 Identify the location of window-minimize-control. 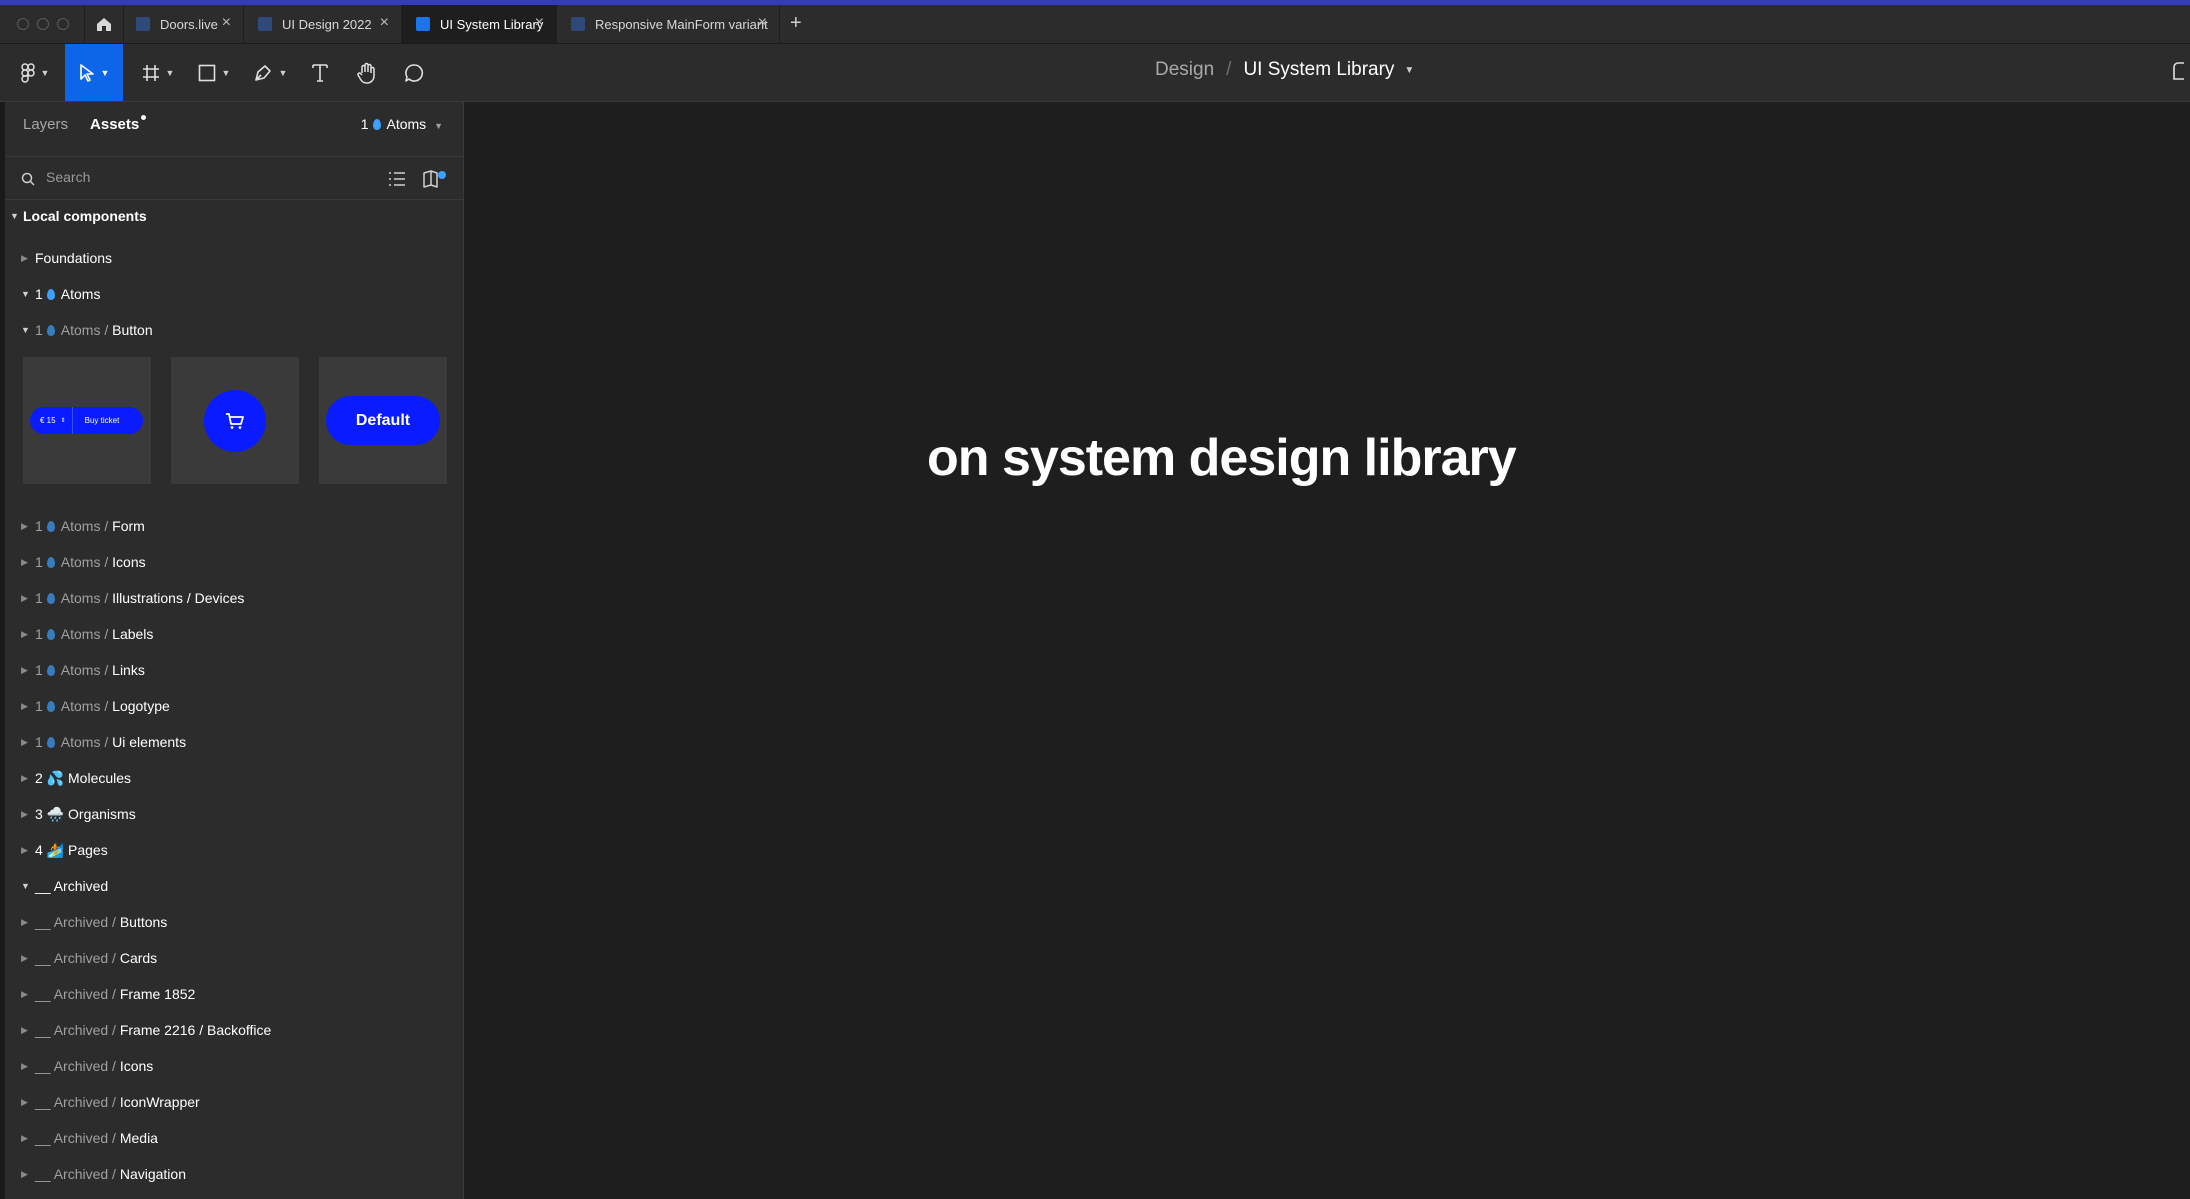
(43, 24).